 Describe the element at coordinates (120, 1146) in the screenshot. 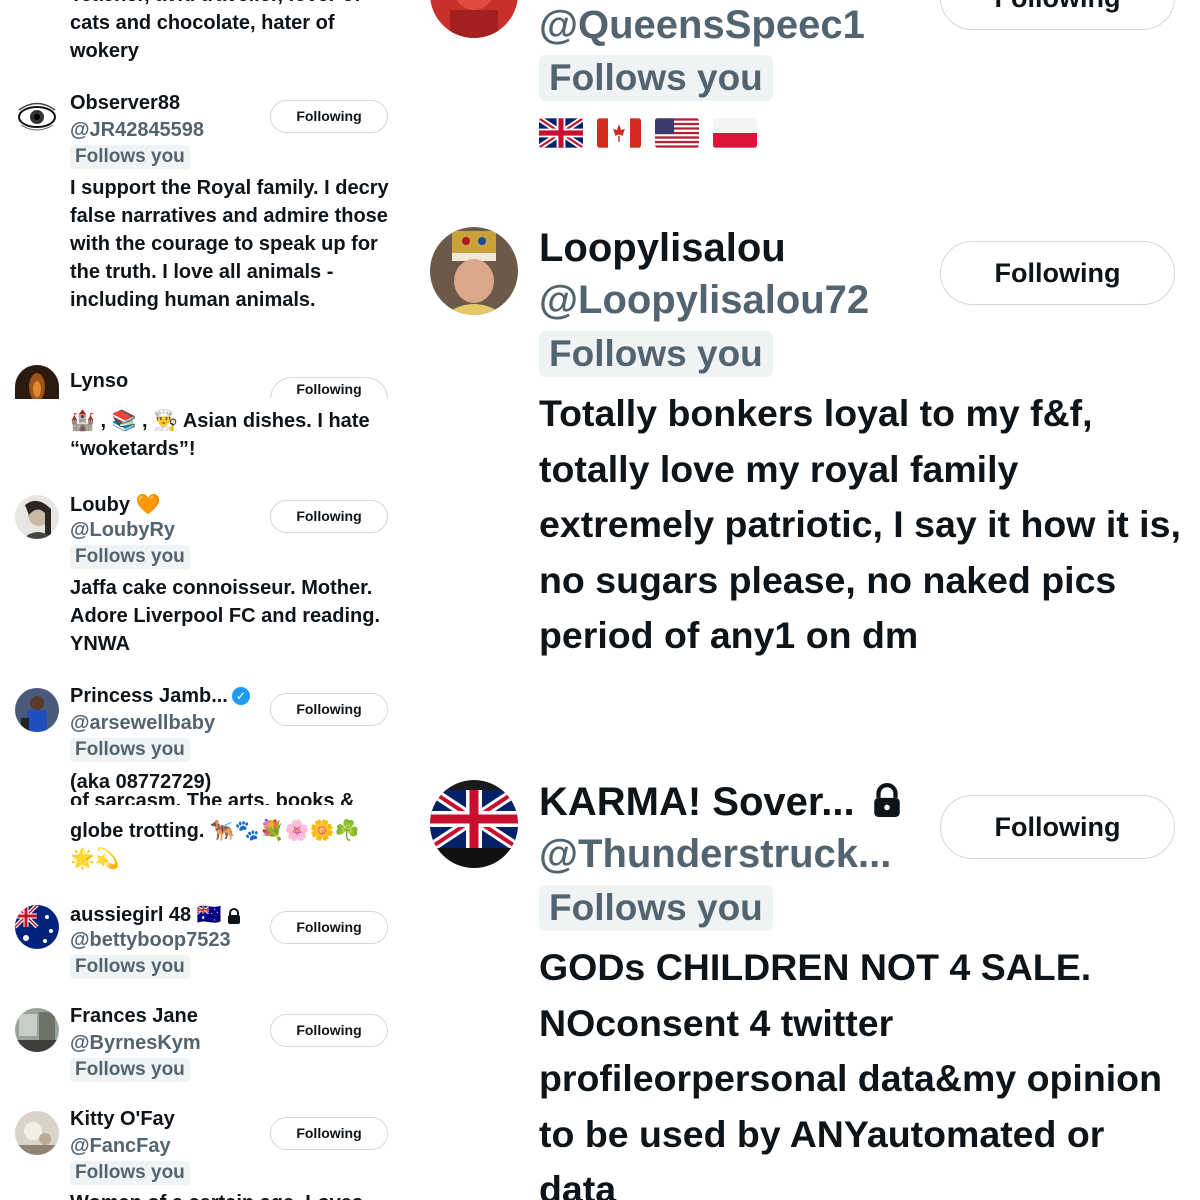

I see `user-handle: @FancFay` at that location.